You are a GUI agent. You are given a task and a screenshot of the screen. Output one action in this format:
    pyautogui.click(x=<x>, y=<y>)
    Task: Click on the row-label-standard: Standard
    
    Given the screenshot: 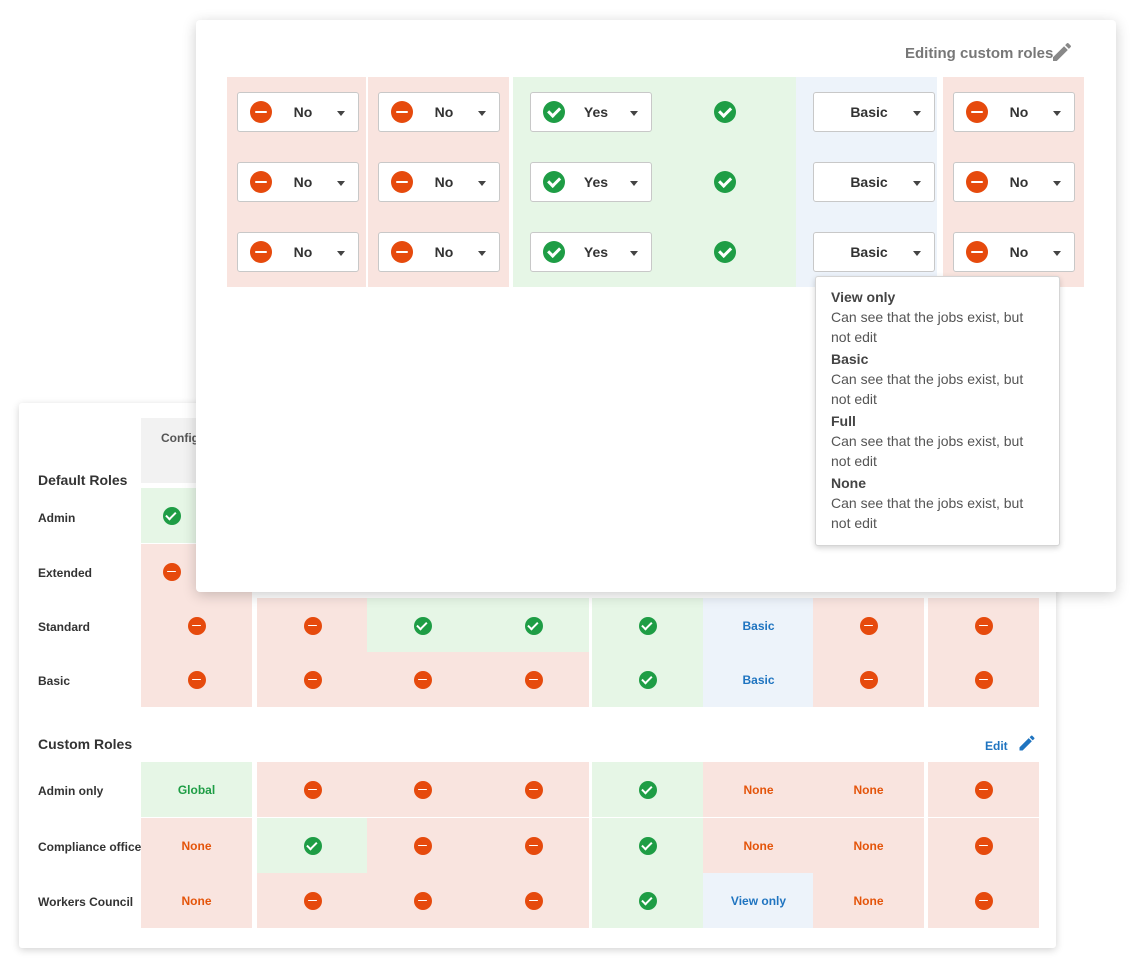 What is the action you would take?
    pyautogui.click(x=64, y=627)
    